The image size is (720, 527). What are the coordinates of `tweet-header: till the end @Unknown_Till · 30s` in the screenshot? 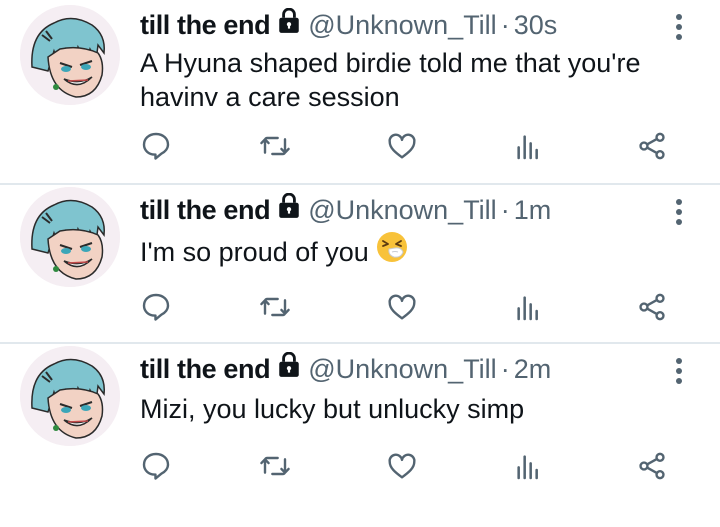 It's located at (349, 28).